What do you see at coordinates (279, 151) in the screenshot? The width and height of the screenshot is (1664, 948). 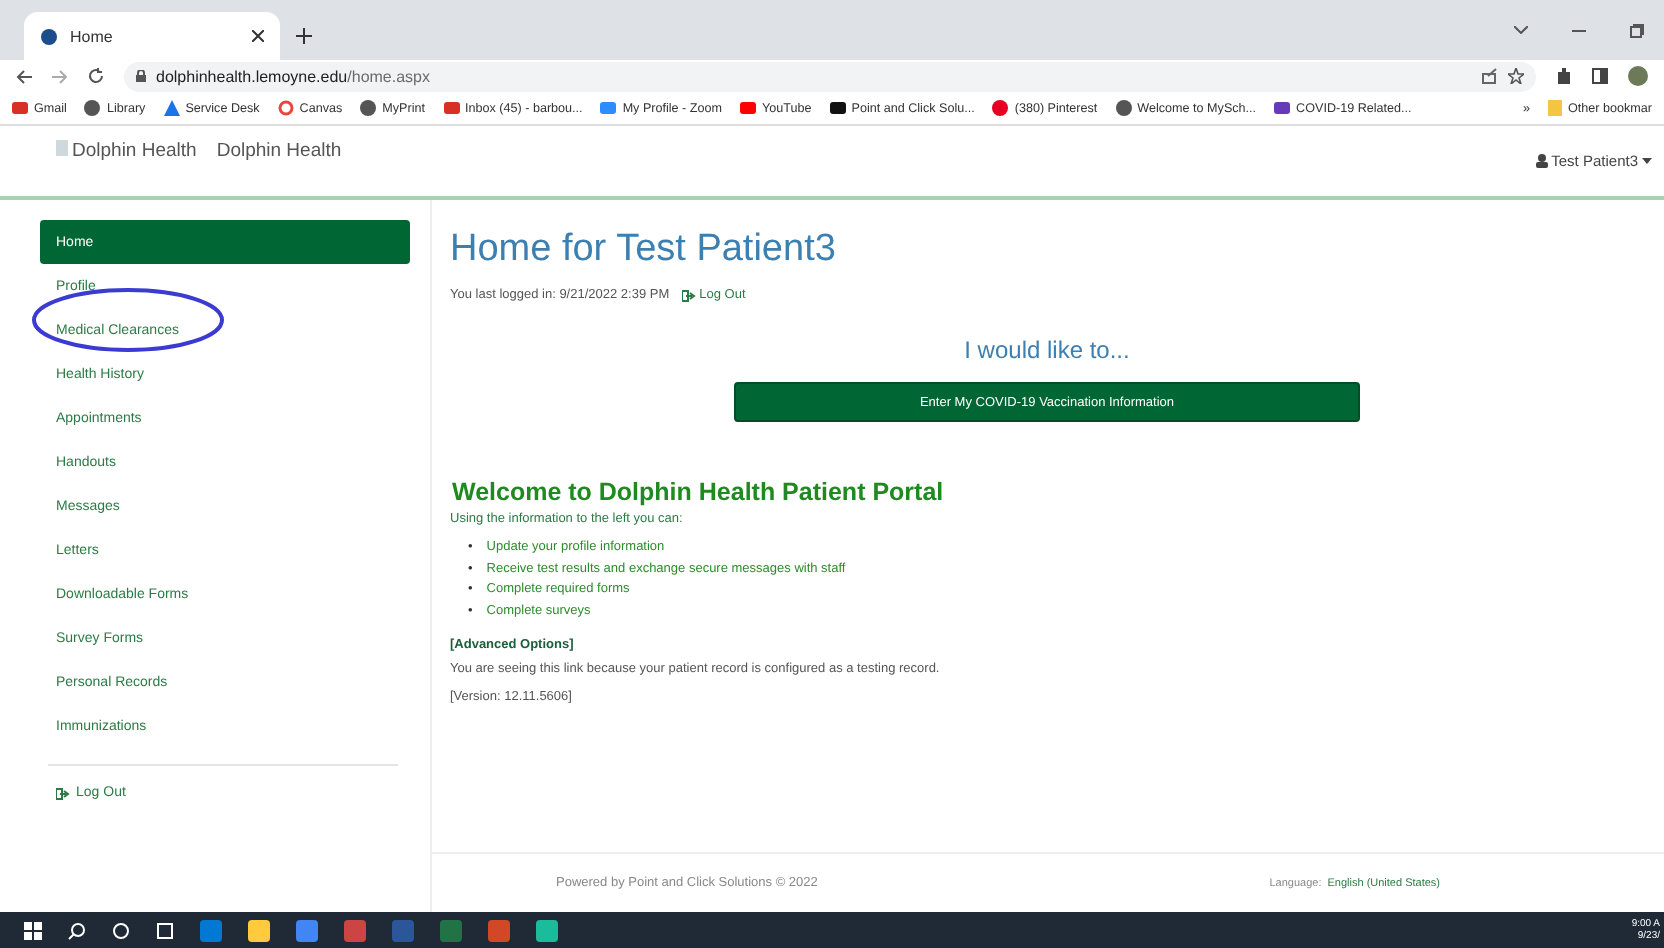 I see `brand-name: Dolphin Health` at bounding box center [279, 151].